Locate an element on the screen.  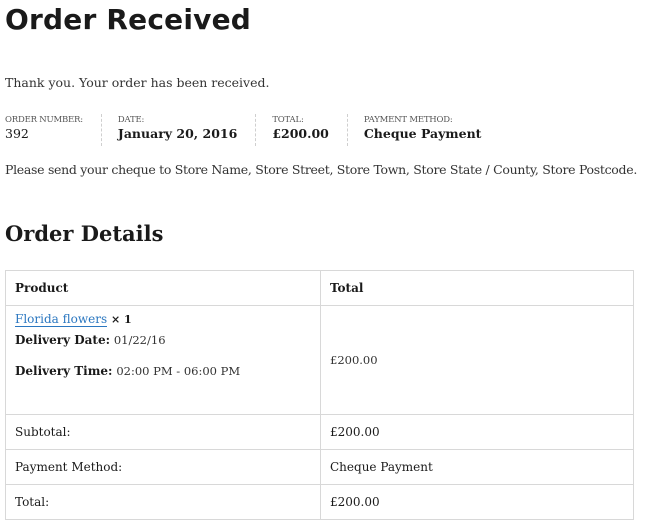
header-total: Total is located at coordinates (477, 288).